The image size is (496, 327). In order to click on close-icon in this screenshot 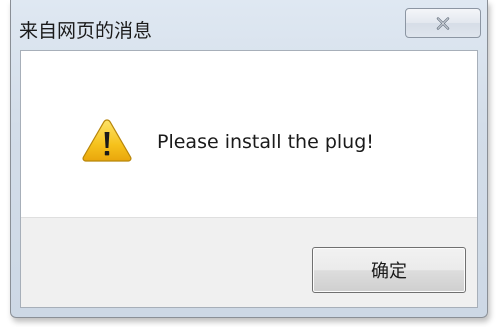, I will do `click(443, 23)`.